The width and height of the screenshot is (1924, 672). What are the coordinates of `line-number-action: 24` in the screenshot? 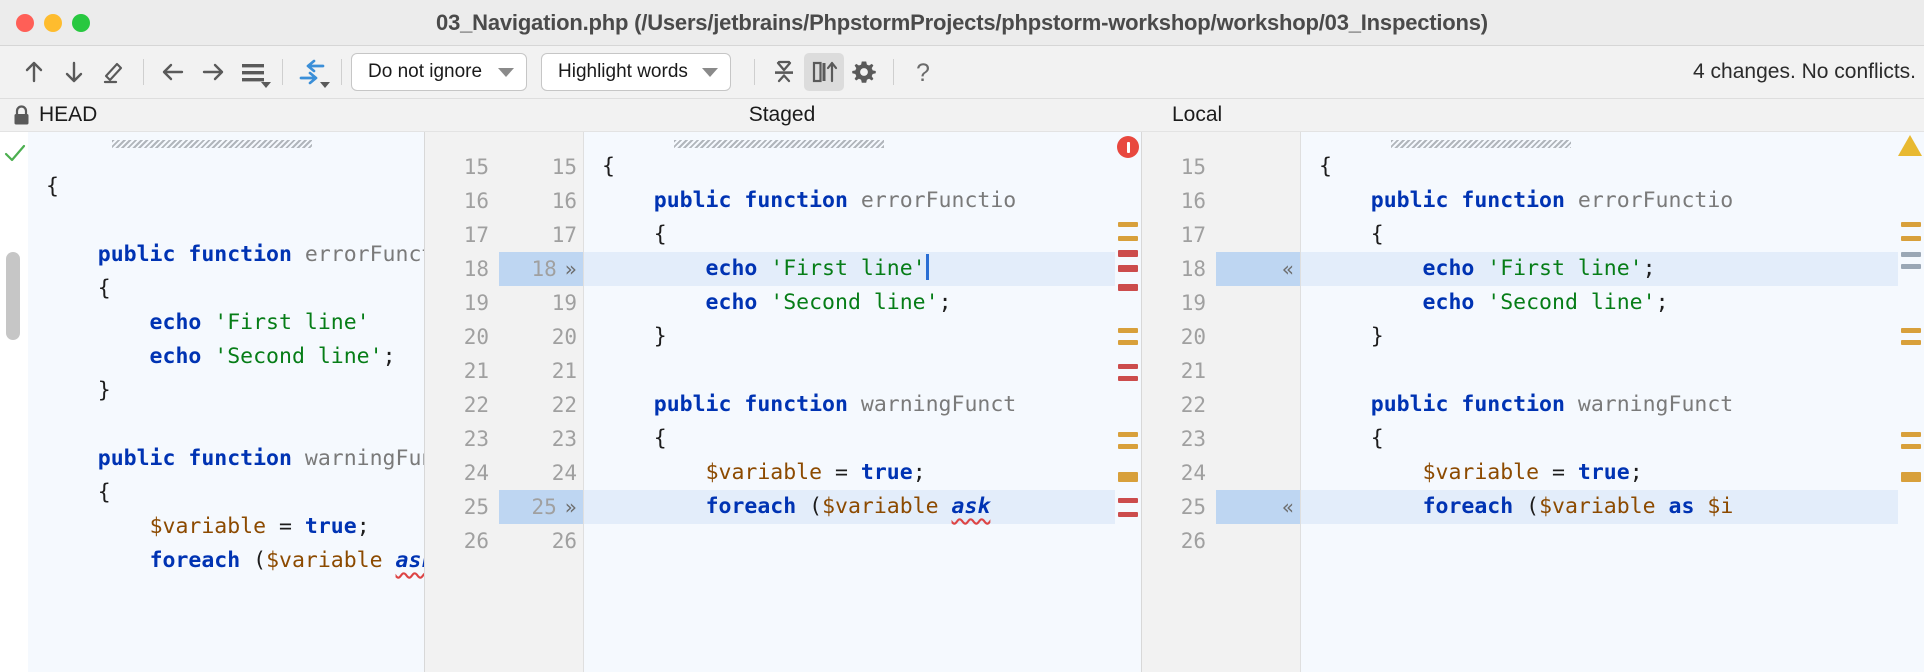 It's located at (541, 473).